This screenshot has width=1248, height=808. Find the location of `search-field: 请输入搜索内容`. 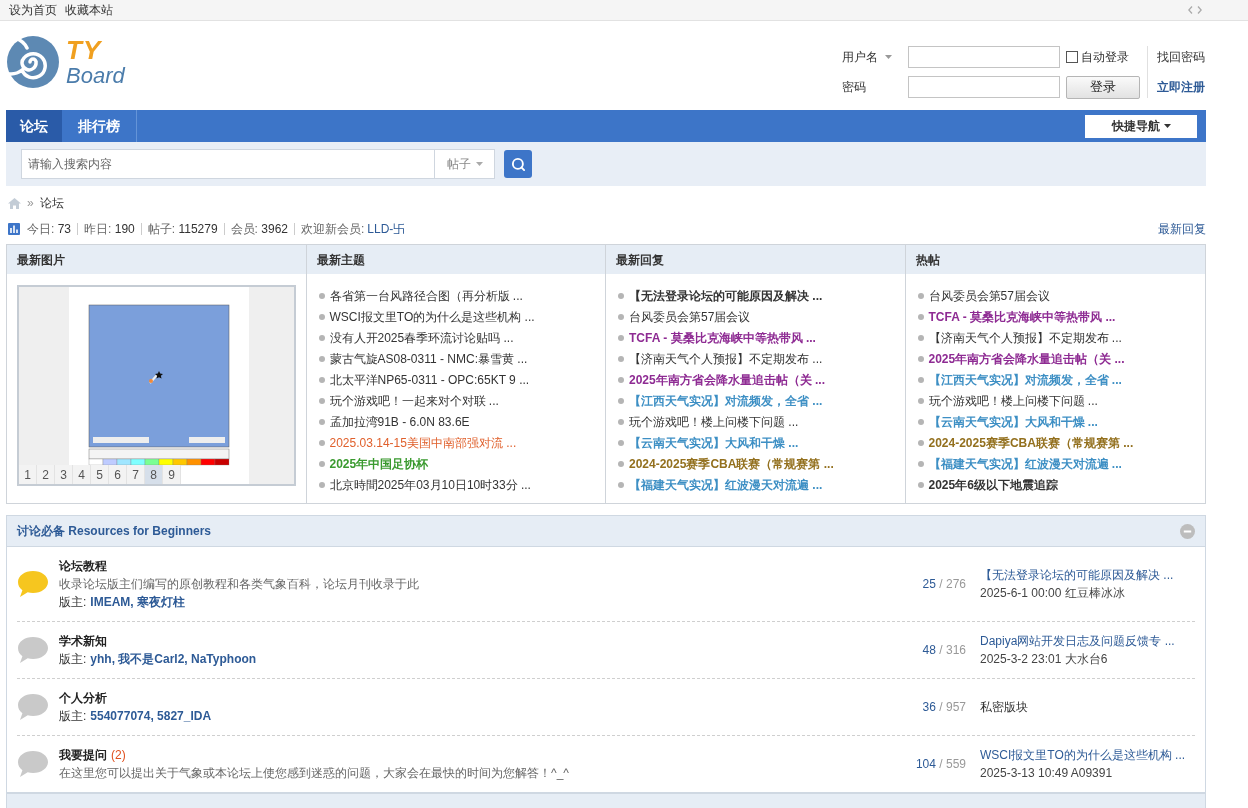

search-field: 请输入搜索内容 is located at coordinates (227, 164).